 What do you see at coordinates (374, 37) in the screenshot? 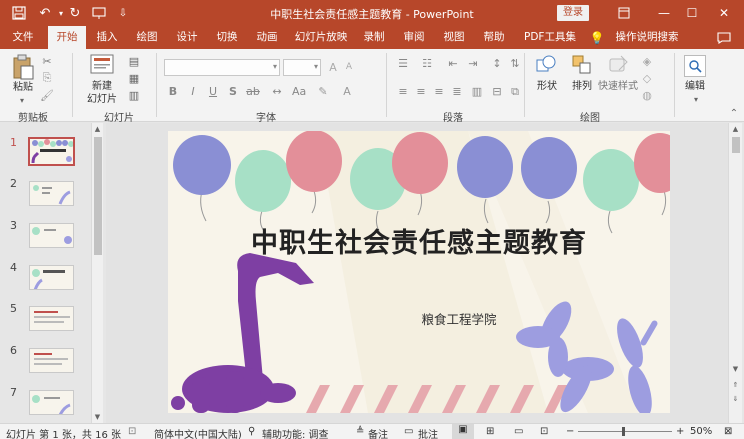
I see `tab-record: 录制` at bounding box center [374, 37].